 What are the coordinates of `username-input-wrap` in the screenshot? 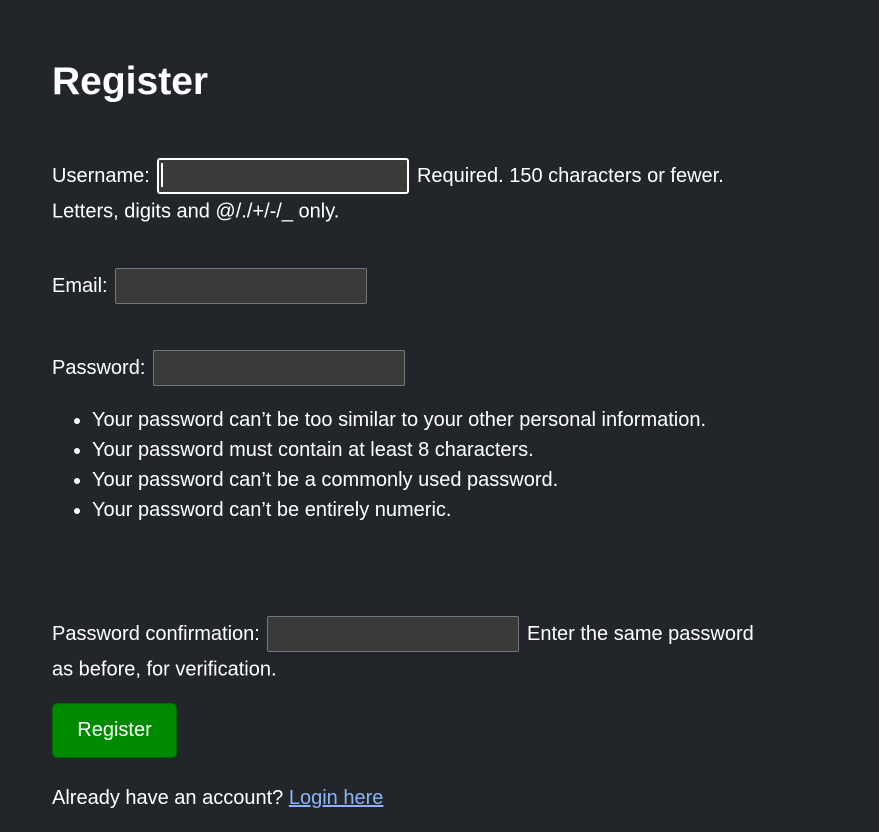 It's located at (283, 176).